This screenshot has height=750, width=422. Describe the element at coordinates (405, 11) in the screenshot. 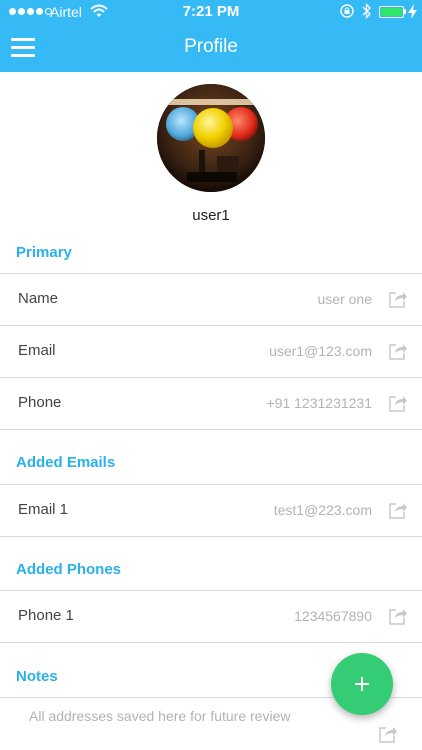

I see `battery-tip` at that location.